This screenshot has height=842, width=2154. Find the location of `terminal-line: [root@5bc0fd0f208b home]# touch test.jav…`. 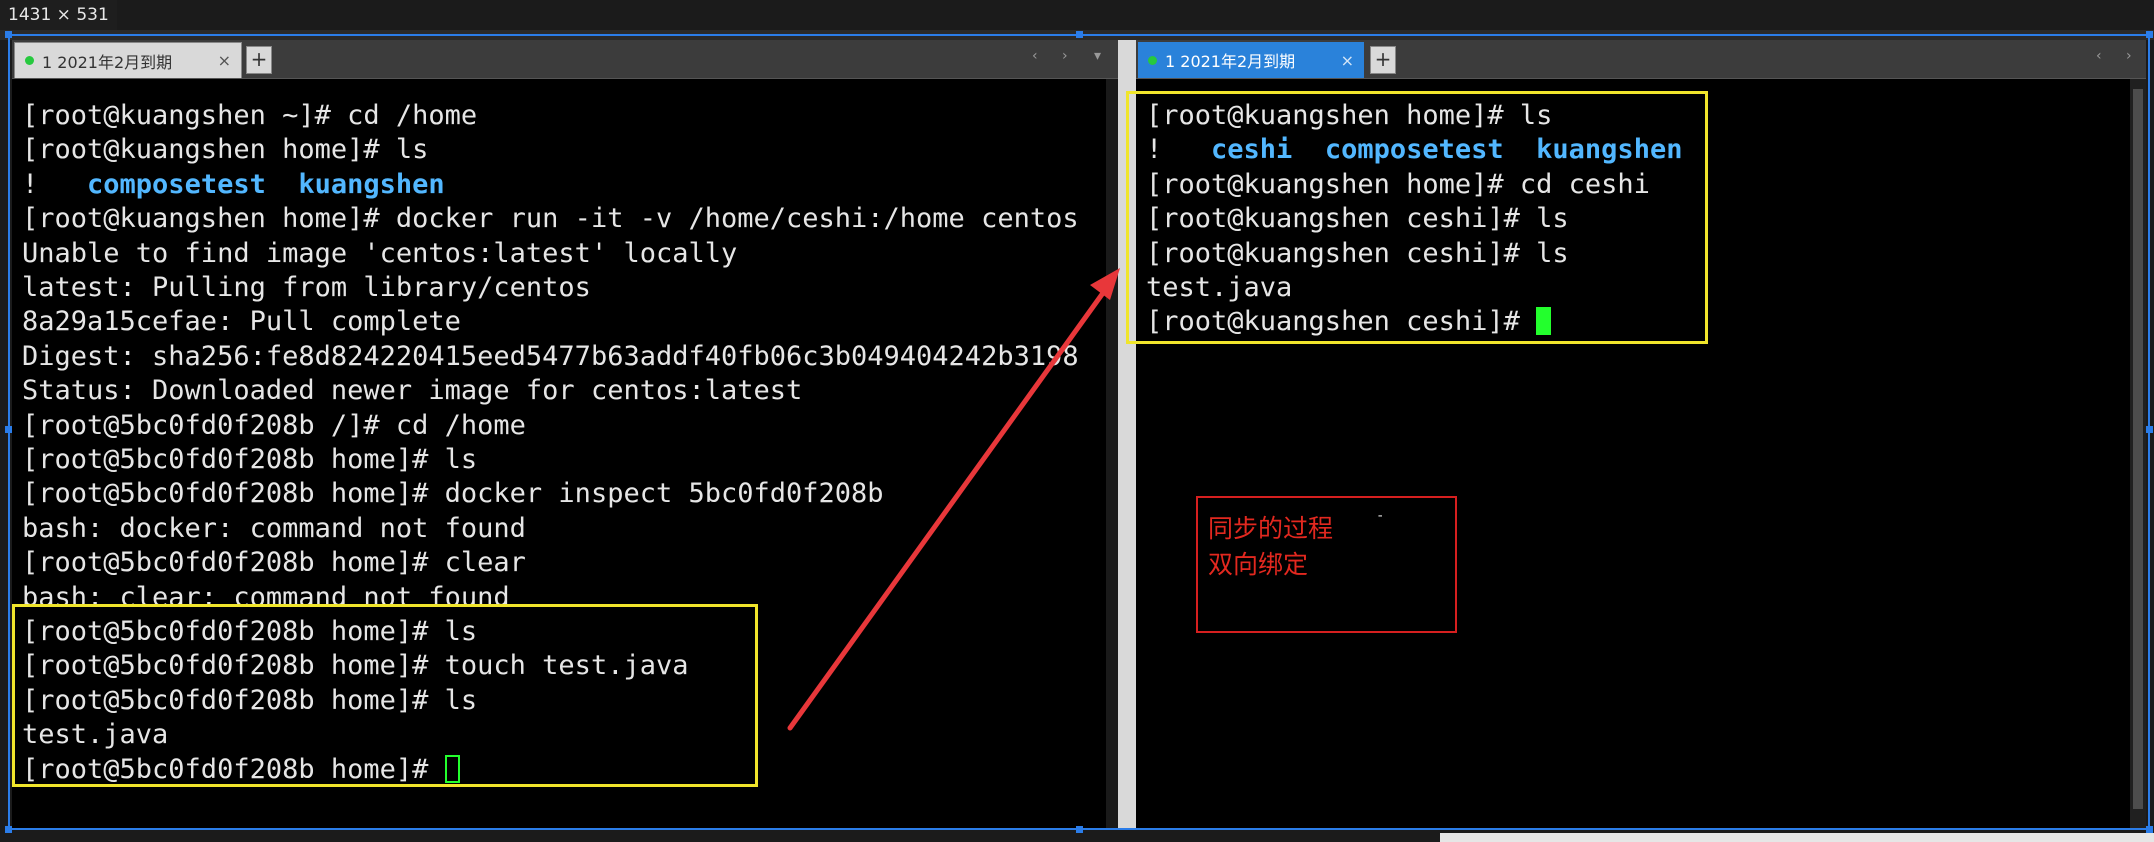

terminal-line: [root@5bc0fd0f208b home]# touch test.jav… is located at coordinates (355, 666).